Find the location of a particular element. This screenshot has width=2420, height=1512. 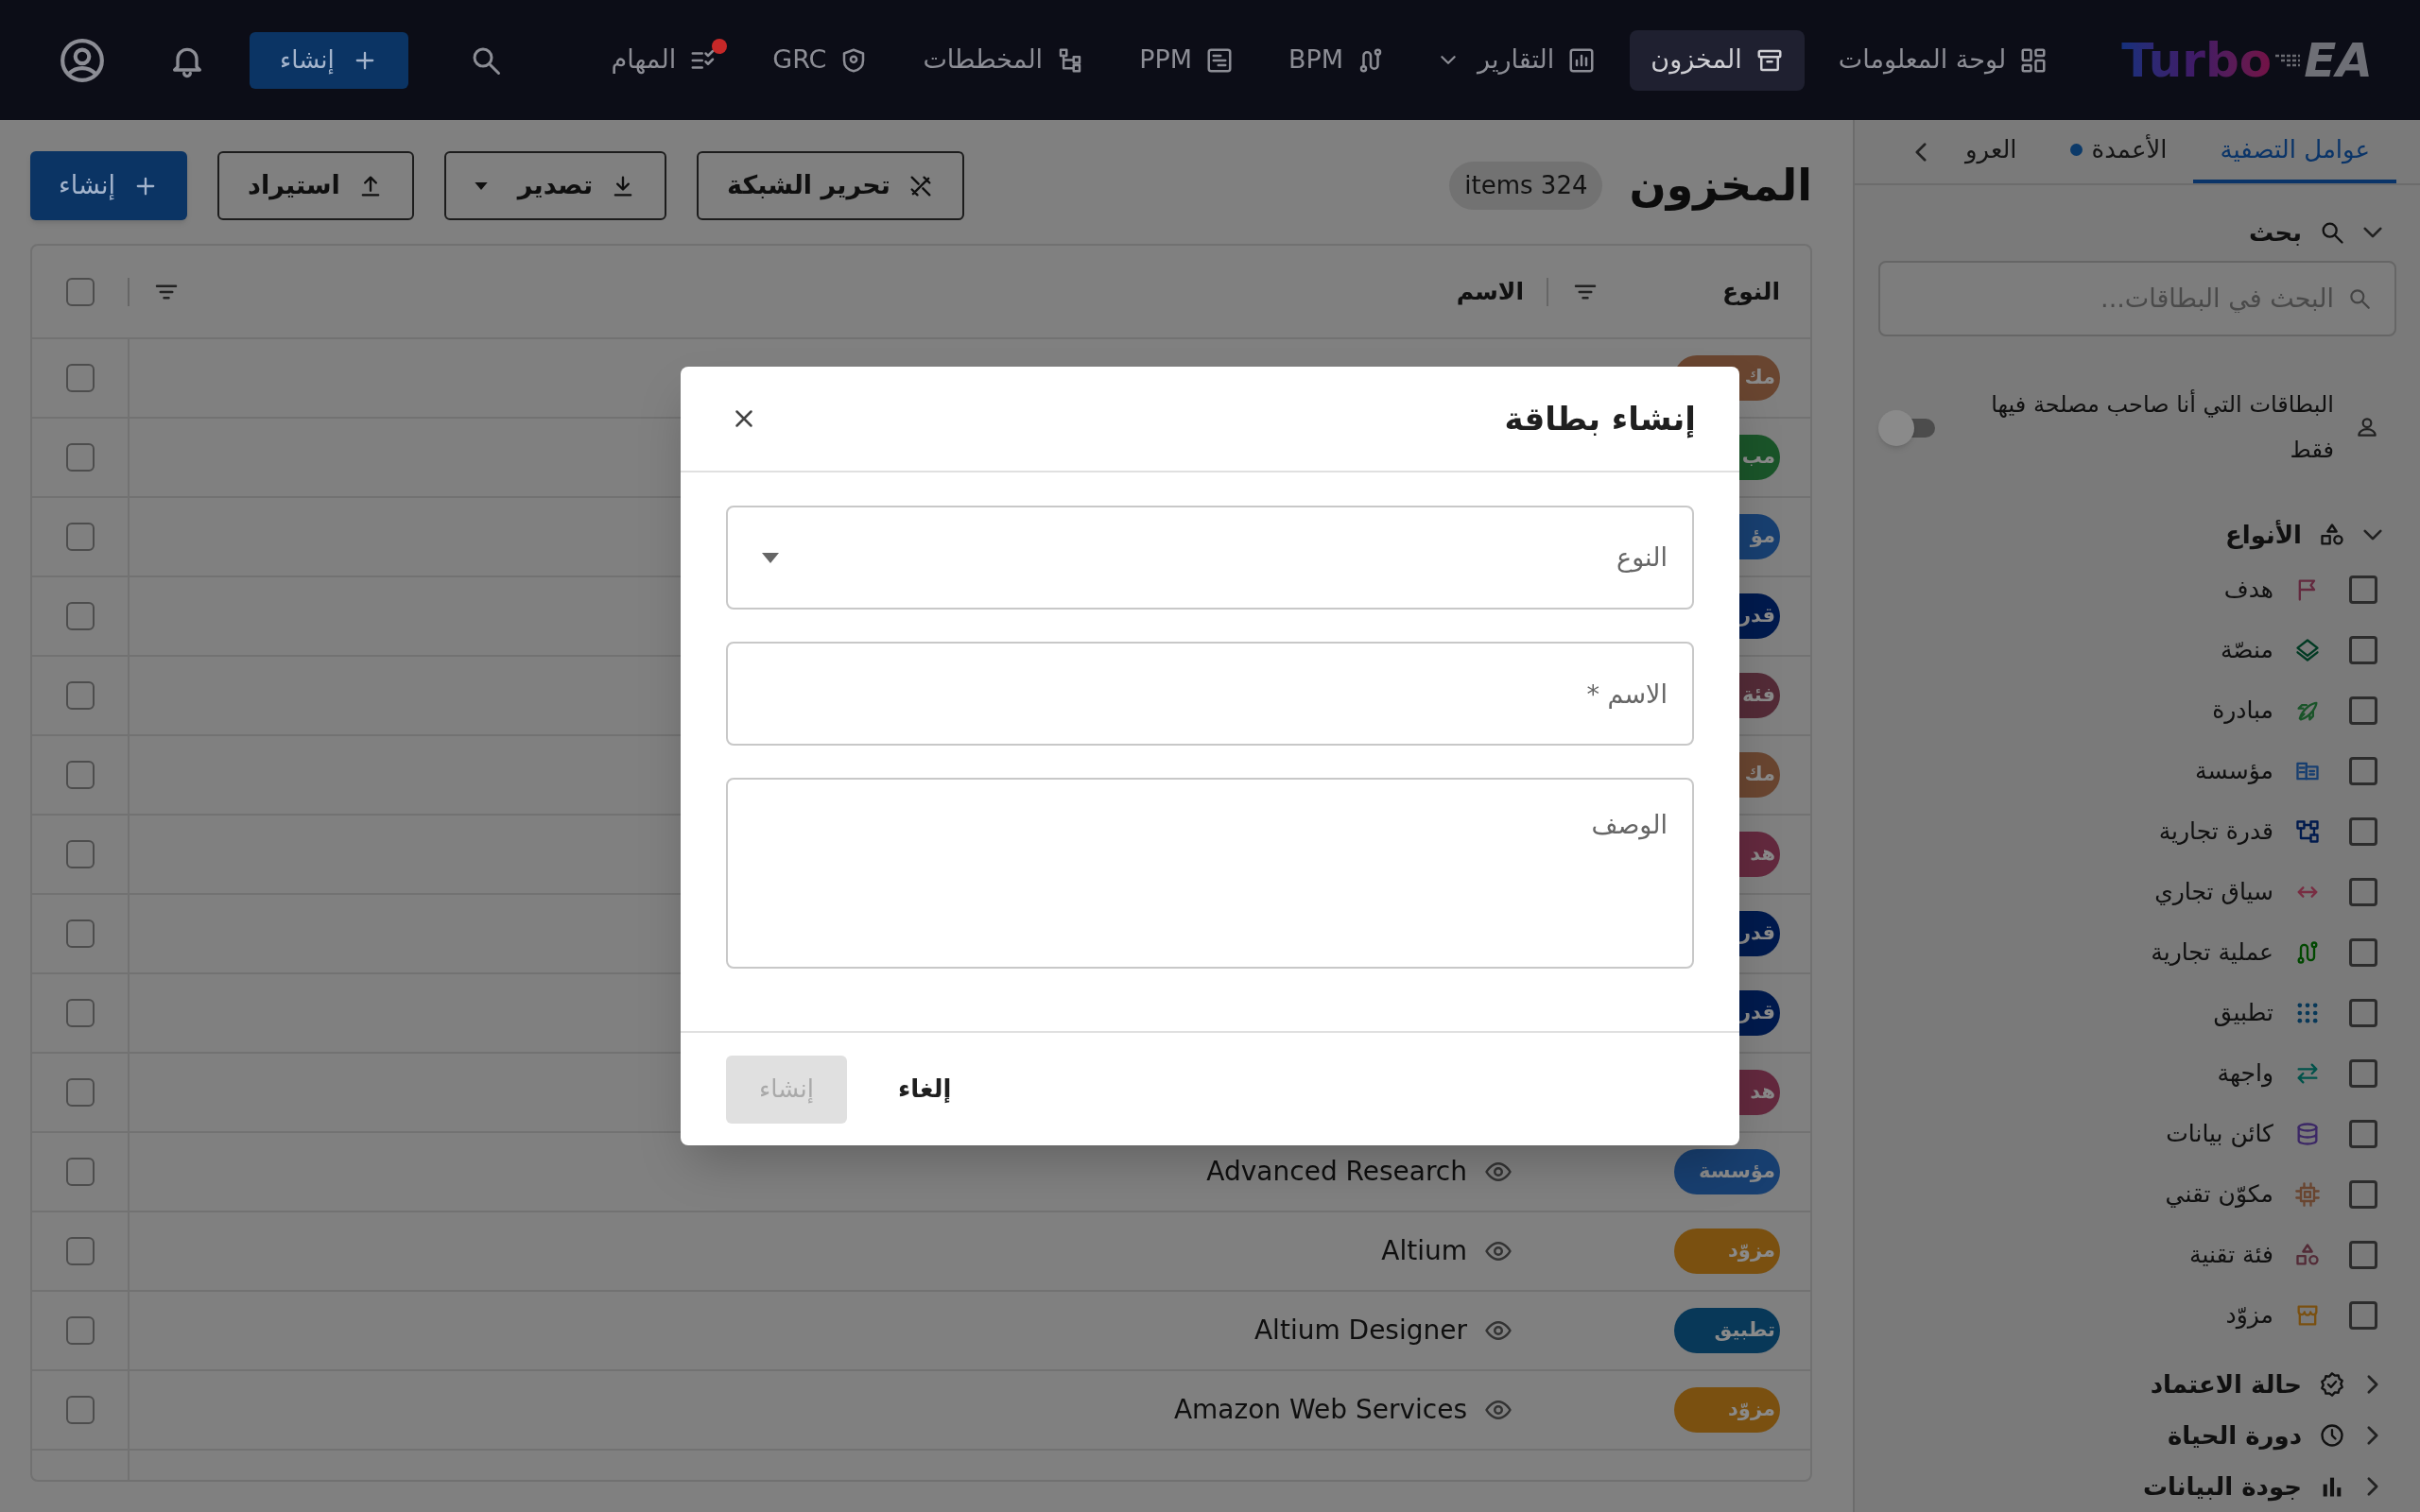

clock-icon is located at coordinates (2332, 1435).